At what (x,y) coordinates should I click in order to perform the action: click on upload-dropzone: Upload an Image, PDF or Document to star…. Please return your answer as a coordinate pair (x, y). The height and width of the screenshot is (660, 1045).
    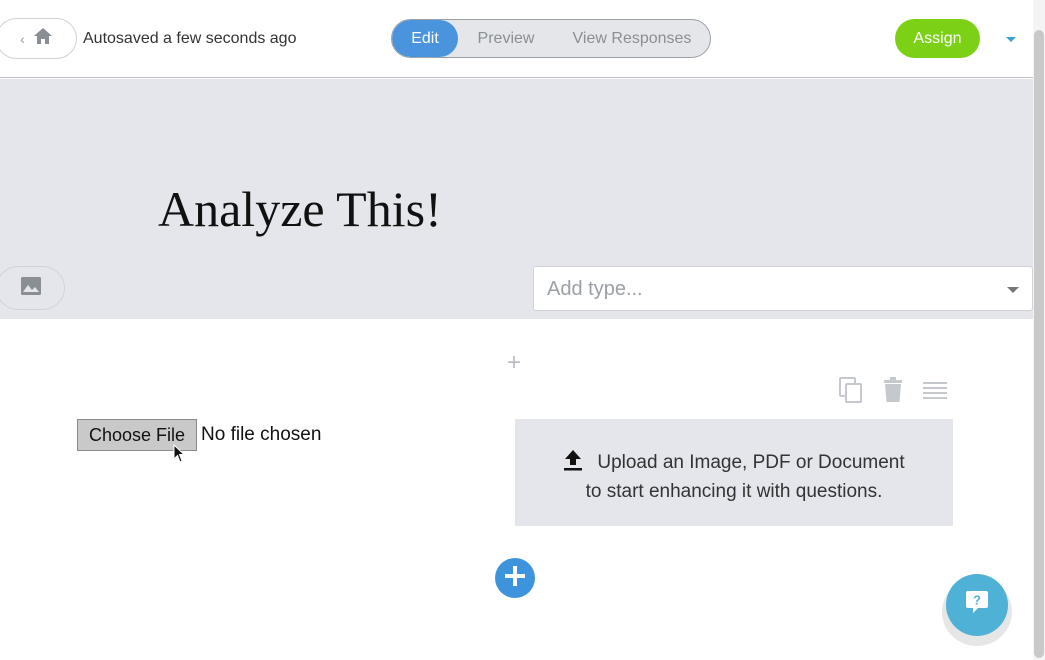
    Looking at the image, I should click on (734, 472).